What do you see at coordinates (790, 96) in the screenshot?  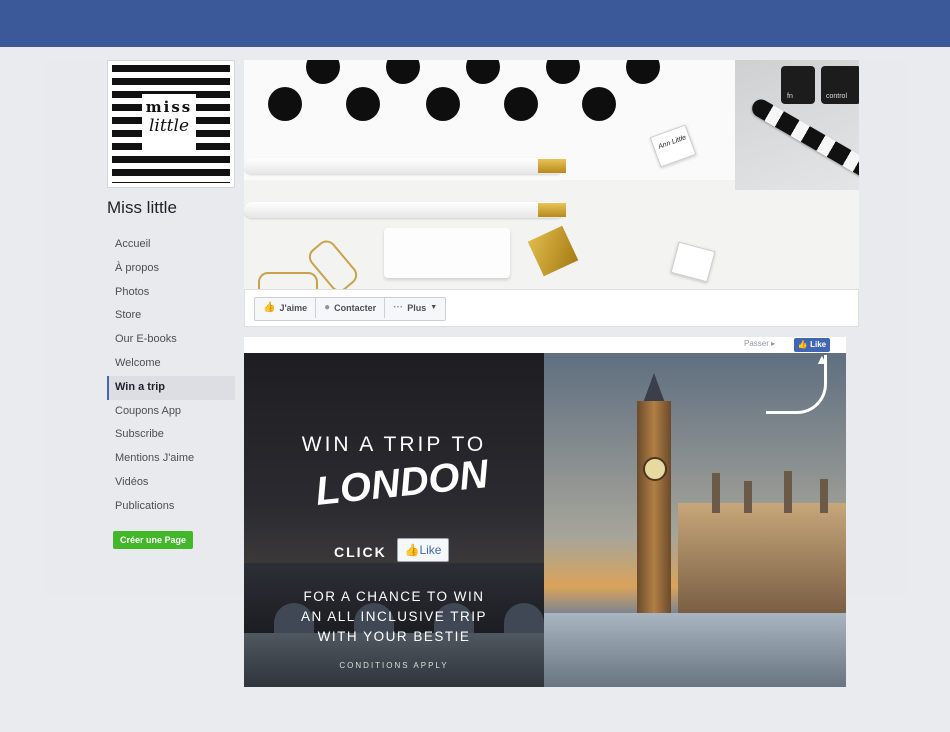 I see `key-label-fn: fn` at bounding box center [790, 96].